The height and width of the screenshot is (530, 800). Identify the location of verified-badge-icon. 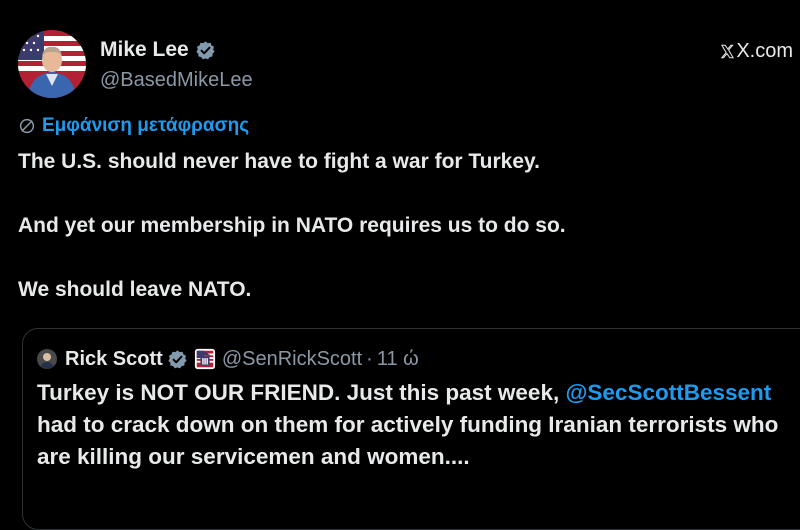
(205, 49).